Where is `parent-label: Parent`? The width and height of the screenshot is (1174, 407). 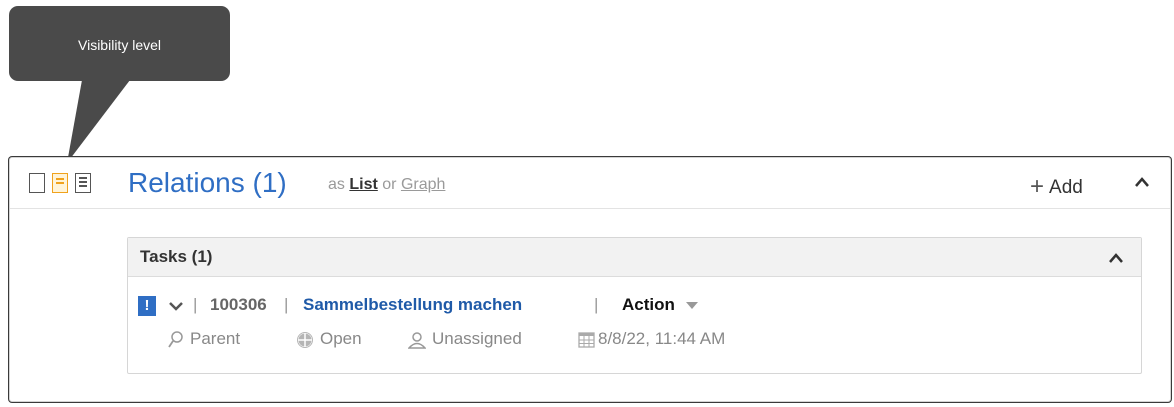
parent-label: Parent is located at coordinates (215, 338).